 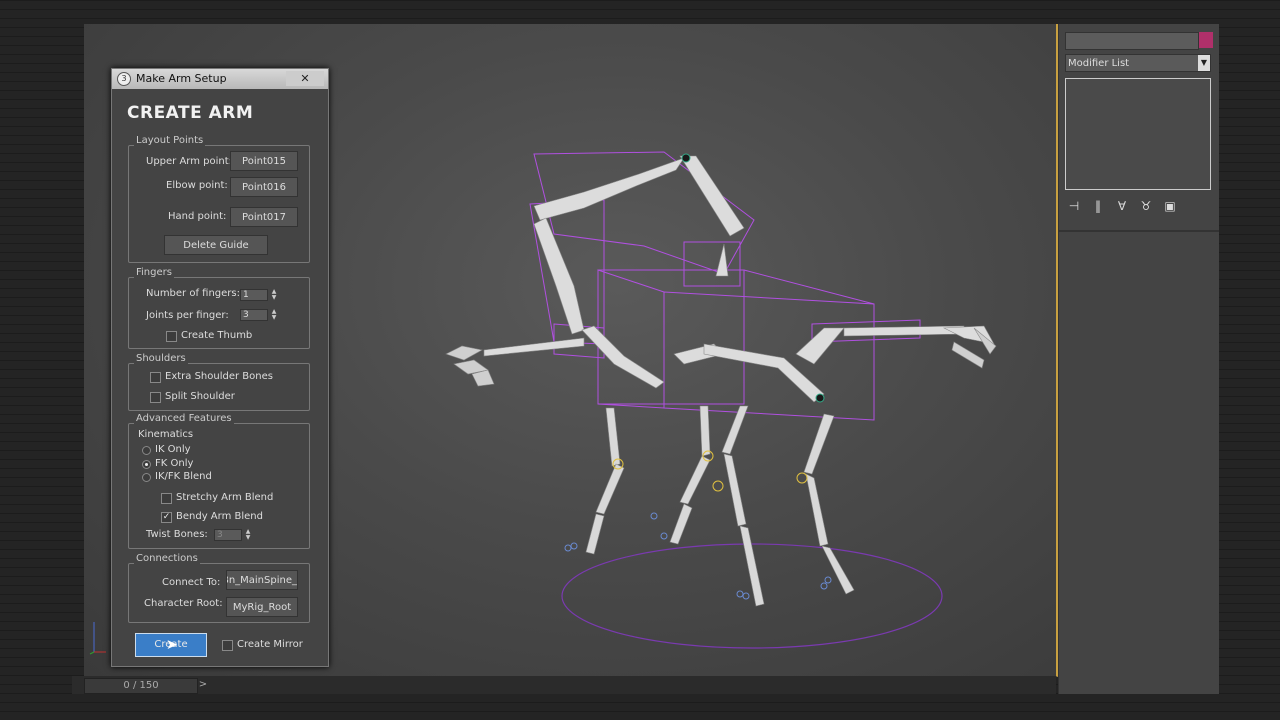 I want to click on ik-markers, so click(x=710, y=471).